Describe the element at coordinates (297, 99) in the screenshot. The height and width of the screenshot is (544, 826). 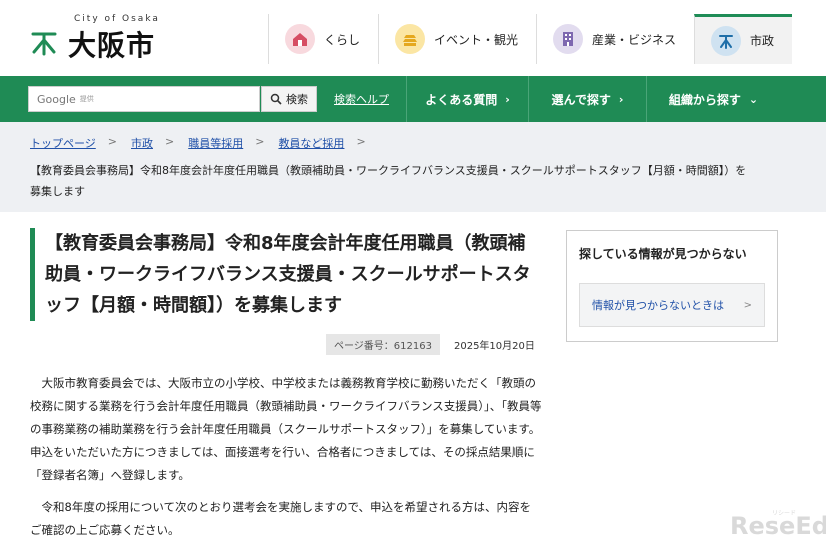
I see `search-button-label: 検索` at that location.